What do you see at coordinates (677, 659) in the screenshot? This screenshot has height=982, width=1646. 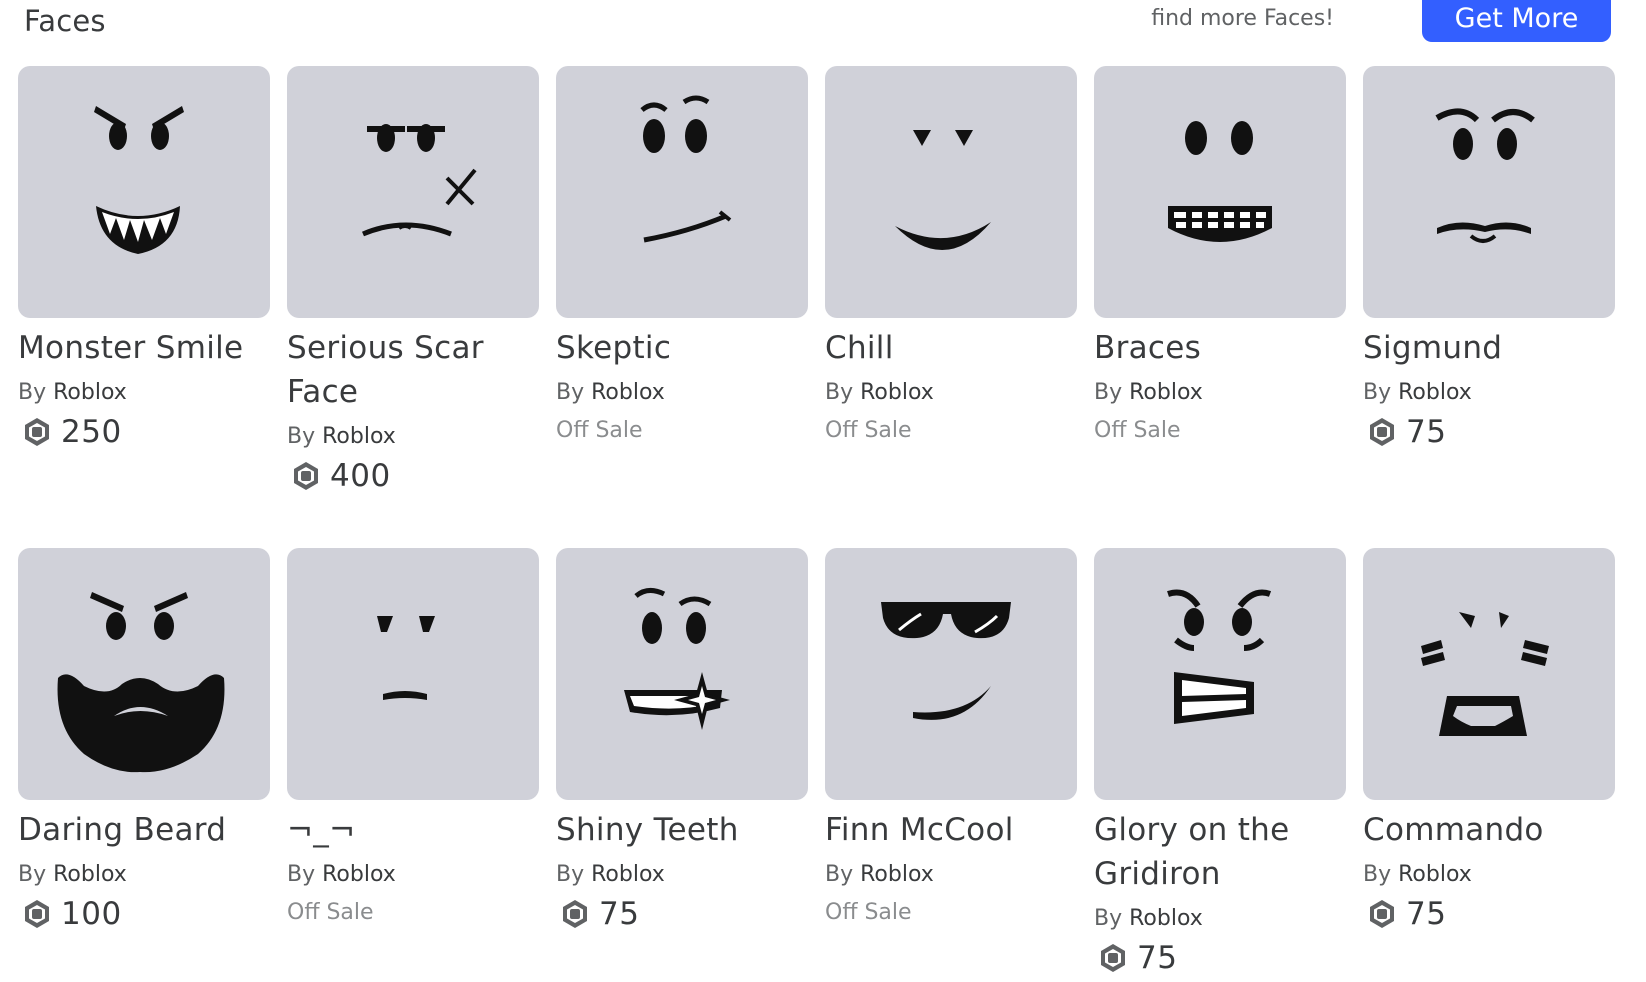 I see `shiny-teeth-face-icon` at bounding box center [677, 659].